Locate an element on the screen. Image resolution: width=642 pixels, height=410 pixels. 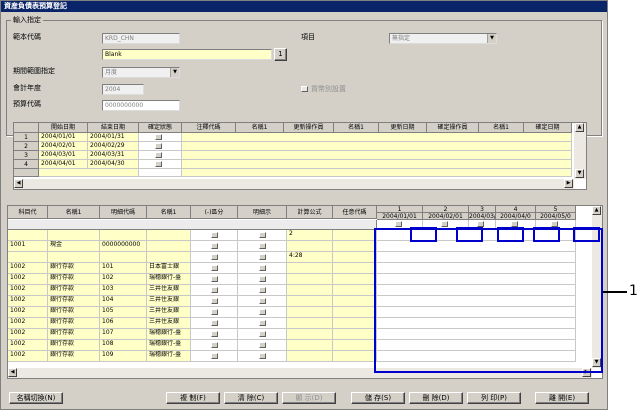
detail-code-cell: 107 is located at coordinates (123, 334).